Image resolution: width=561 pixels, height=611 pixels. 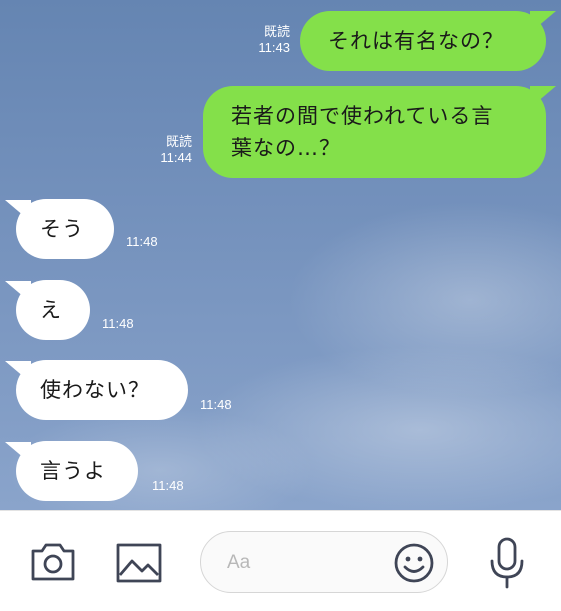 What do you see at coordinates (286, 148) in the screenshot?
I see `message-text: 葉なの…？` at bounding box center [286, 148].